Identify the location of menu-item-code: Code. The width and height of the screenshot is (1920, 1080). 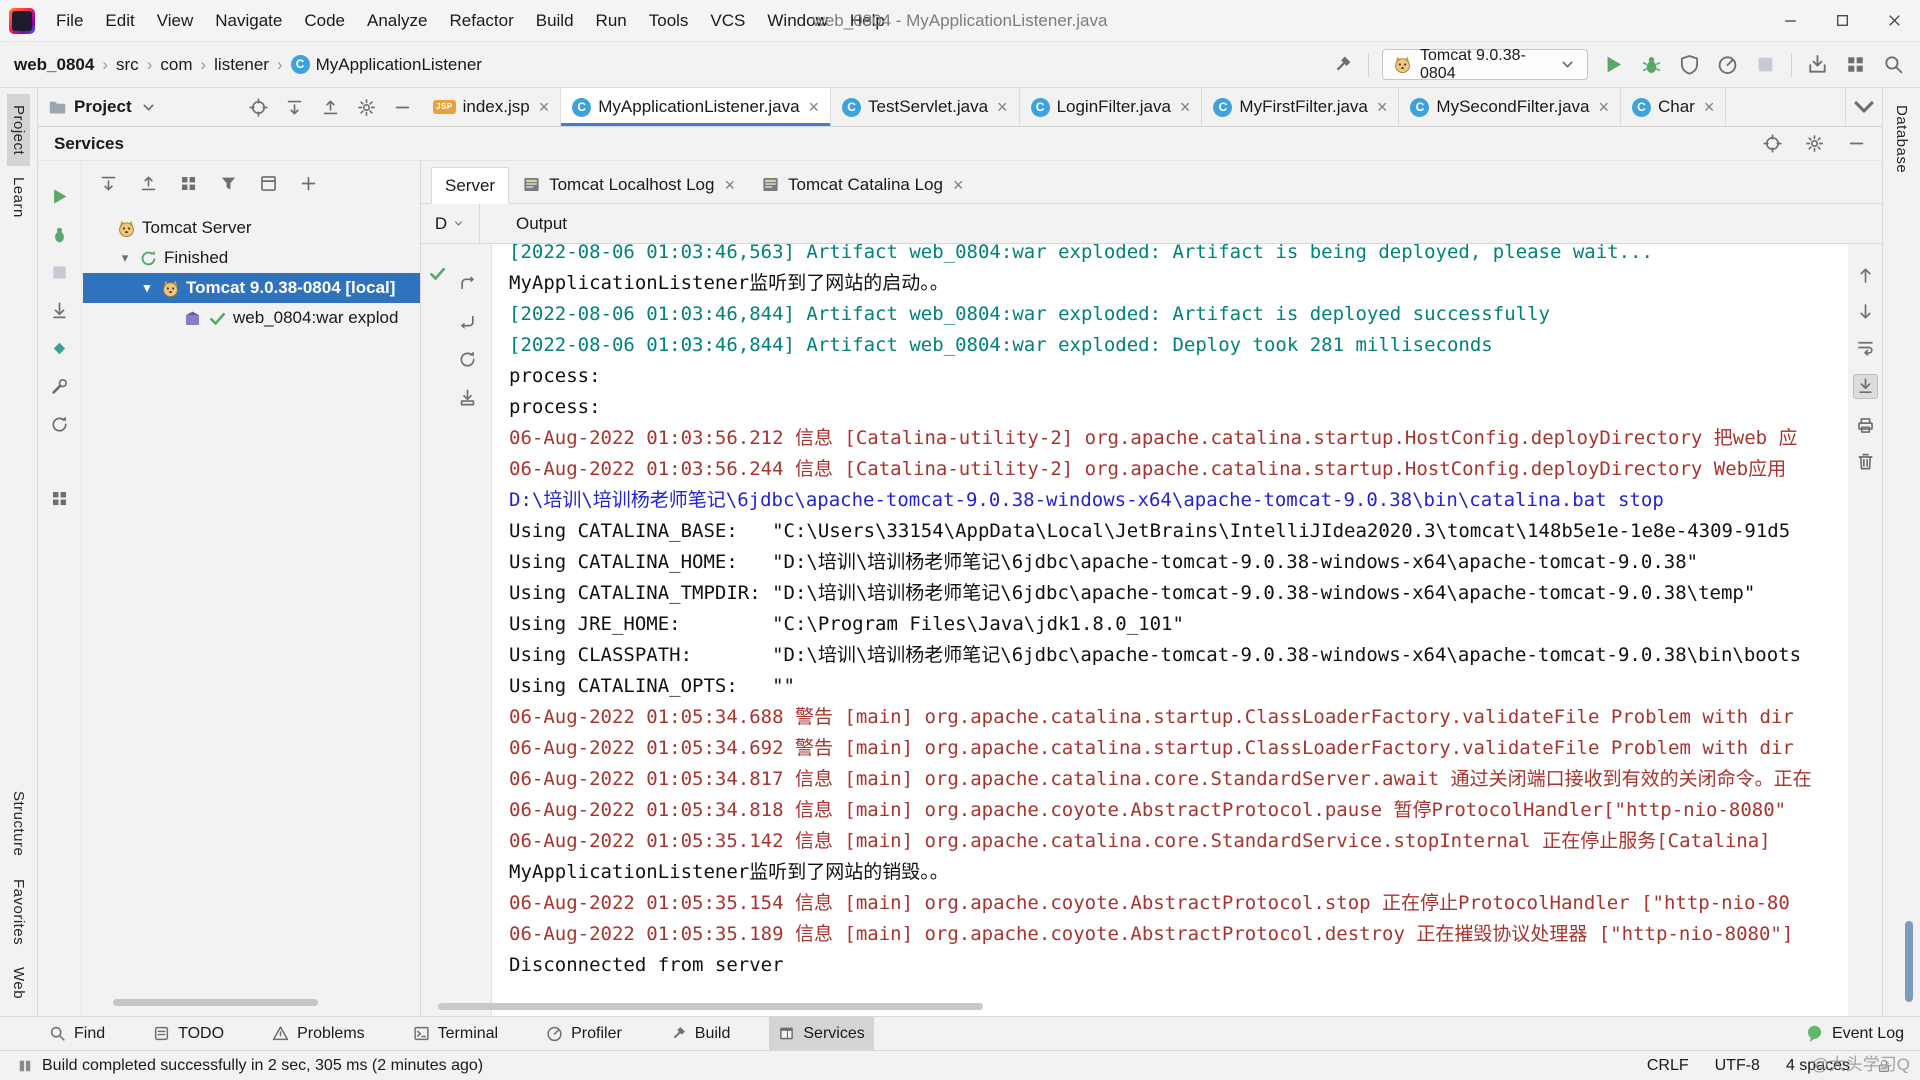
(324, 21).